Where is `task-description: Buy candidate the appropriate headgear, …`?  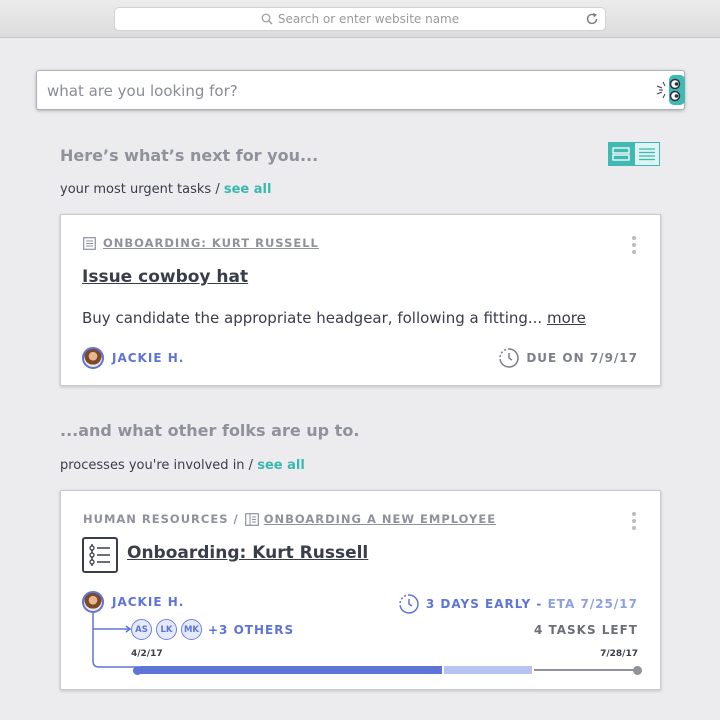 task-description: Buy candidate the appropriate headgear, … is located at coordinates (334, 318).